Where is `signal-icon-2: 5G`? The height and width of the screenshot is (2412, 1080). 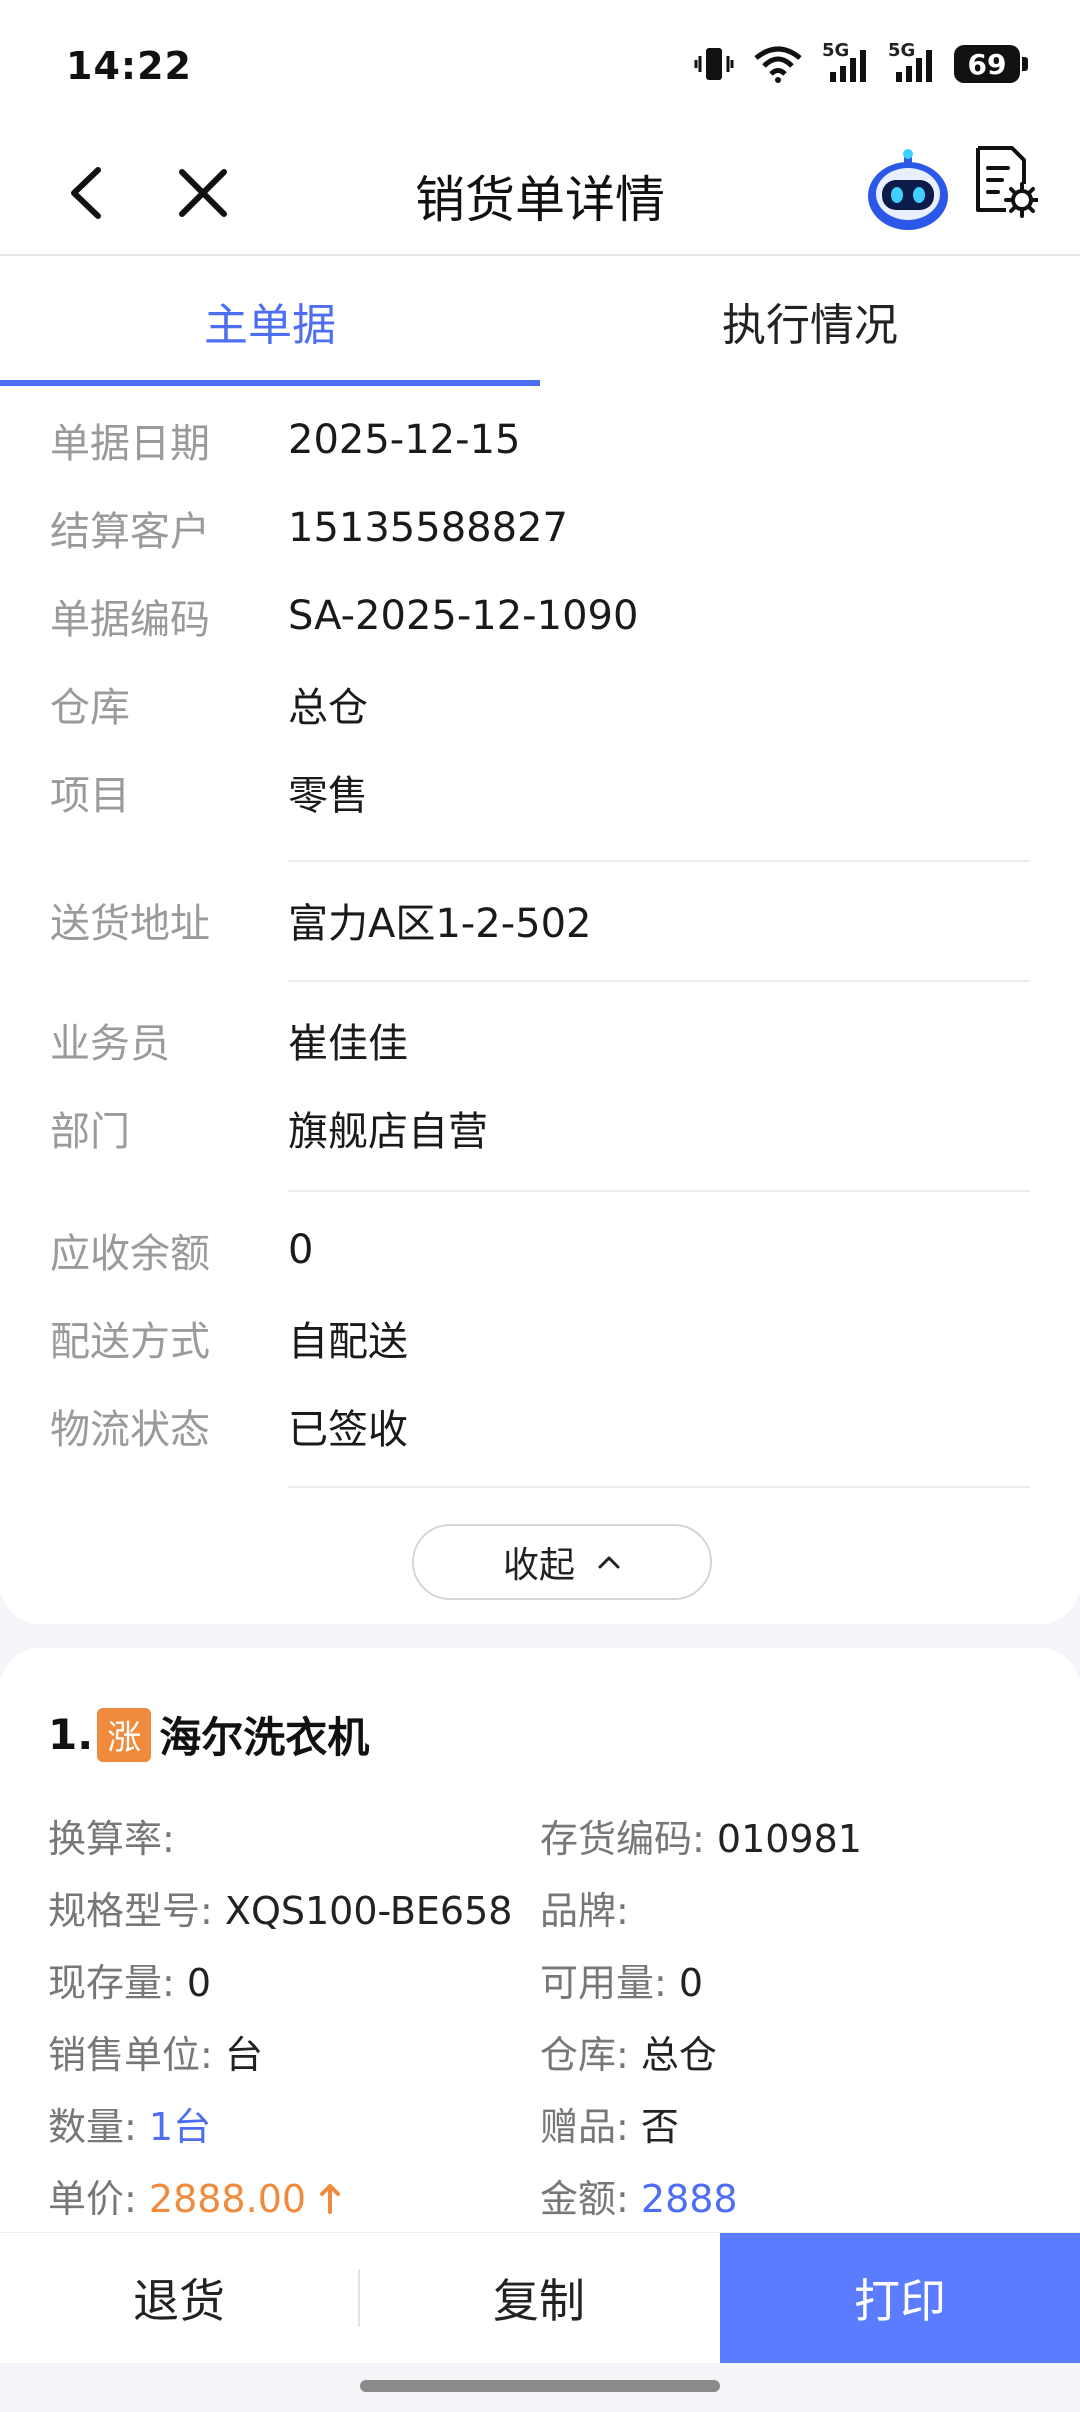 signal-icon-2: 5G is located at coordinates (912, 62).